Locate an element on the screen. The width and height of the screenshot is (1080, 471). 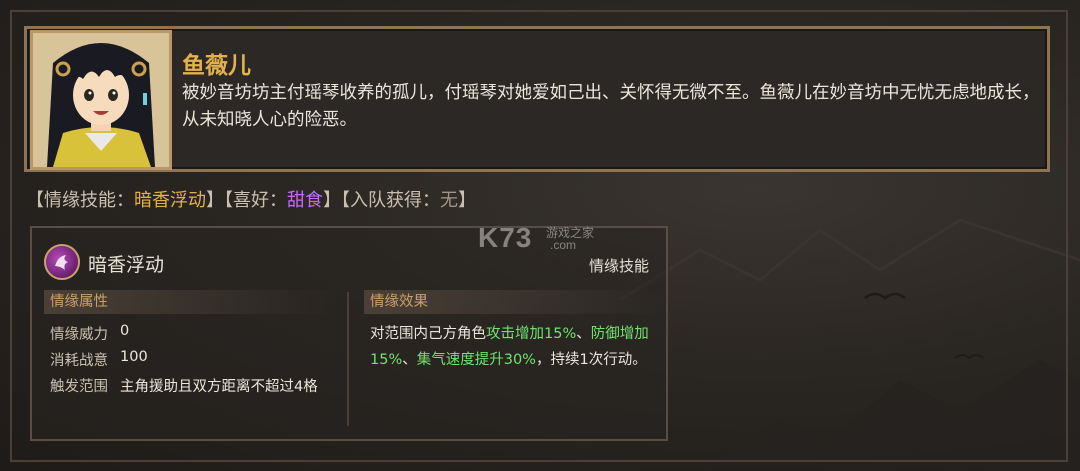
attributes-header: 情缘属性 is located at coordinates (190, 302).